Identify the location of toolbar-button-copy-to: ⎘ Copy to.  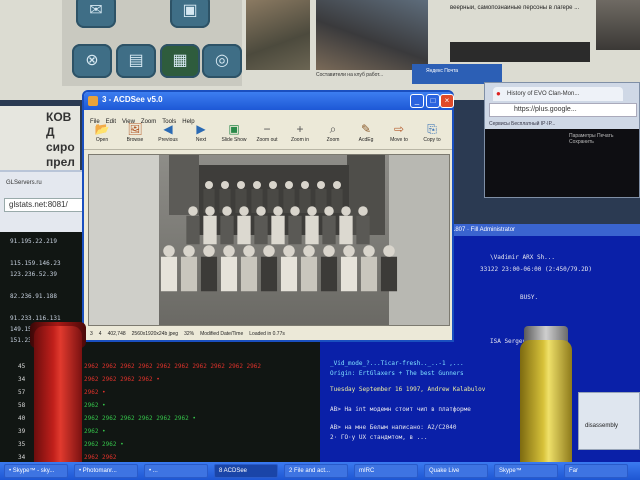
(432, 135).